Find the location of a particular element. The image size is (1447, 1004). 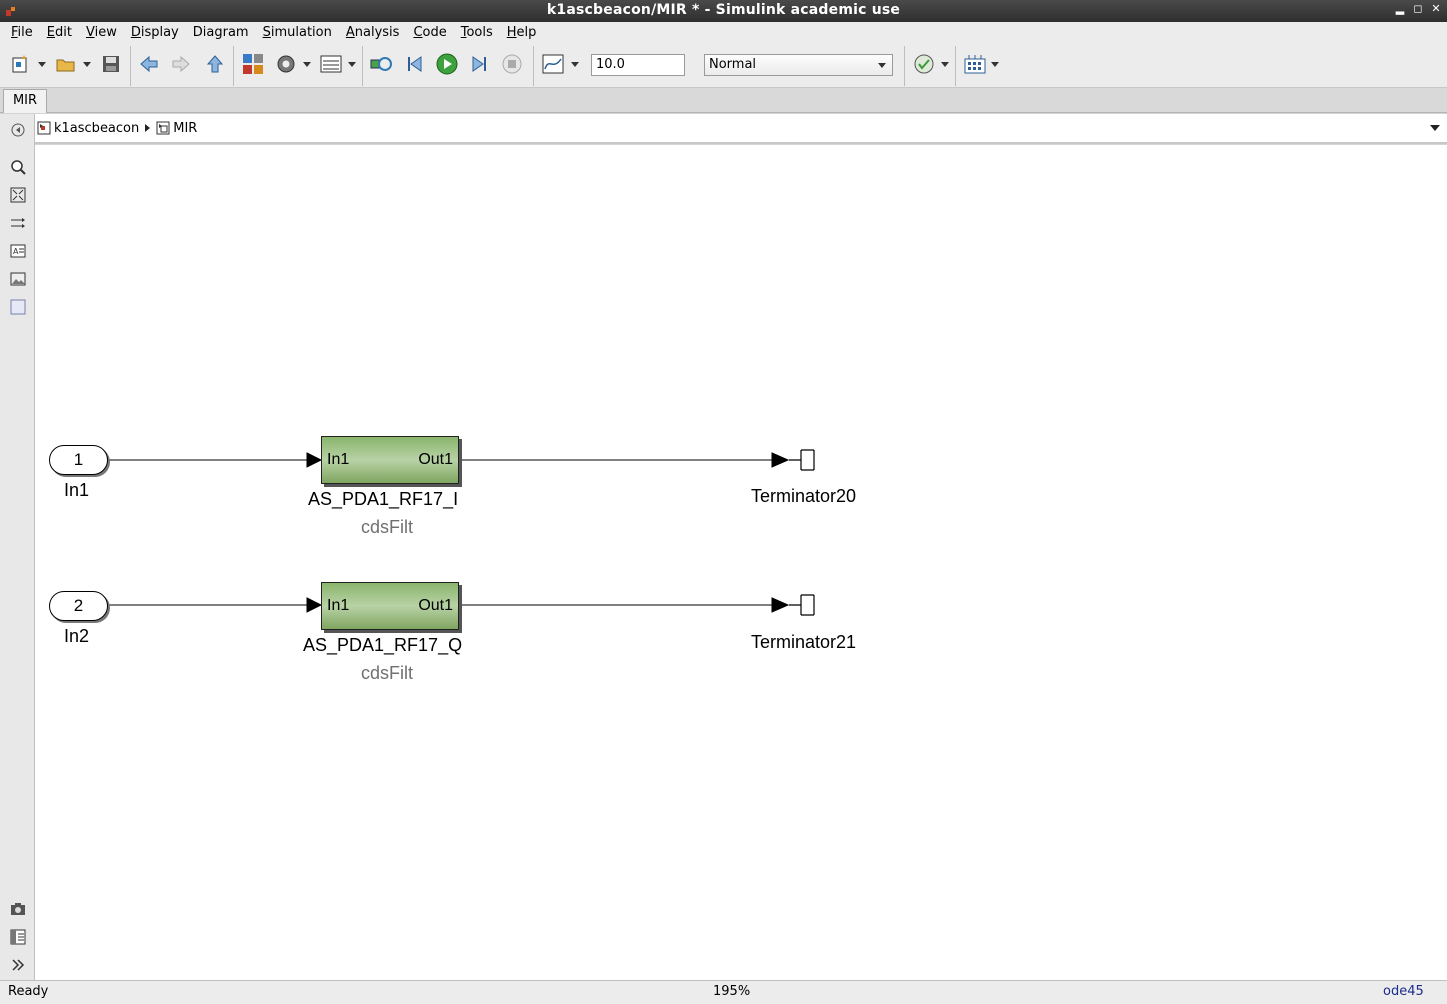

inport-name: In1 is located at coordinates (77, 490).